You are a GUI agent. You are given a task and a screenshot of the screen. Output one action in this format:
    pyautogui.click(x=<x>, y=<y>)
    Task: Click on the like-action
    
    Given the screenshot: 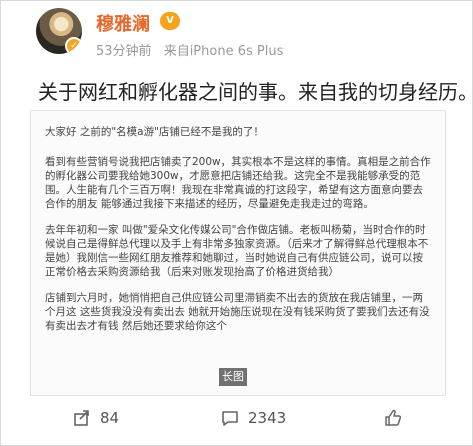 What is the action you would take?
    pyautogui.click(x=397, y=418)
    